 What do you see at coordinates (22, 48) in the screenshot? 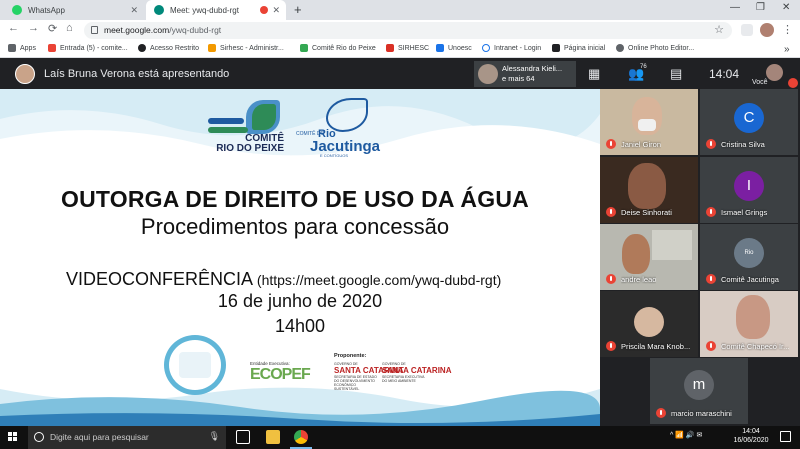
I see `bookmark-apps: Apps` at bounding box center [22, 48].